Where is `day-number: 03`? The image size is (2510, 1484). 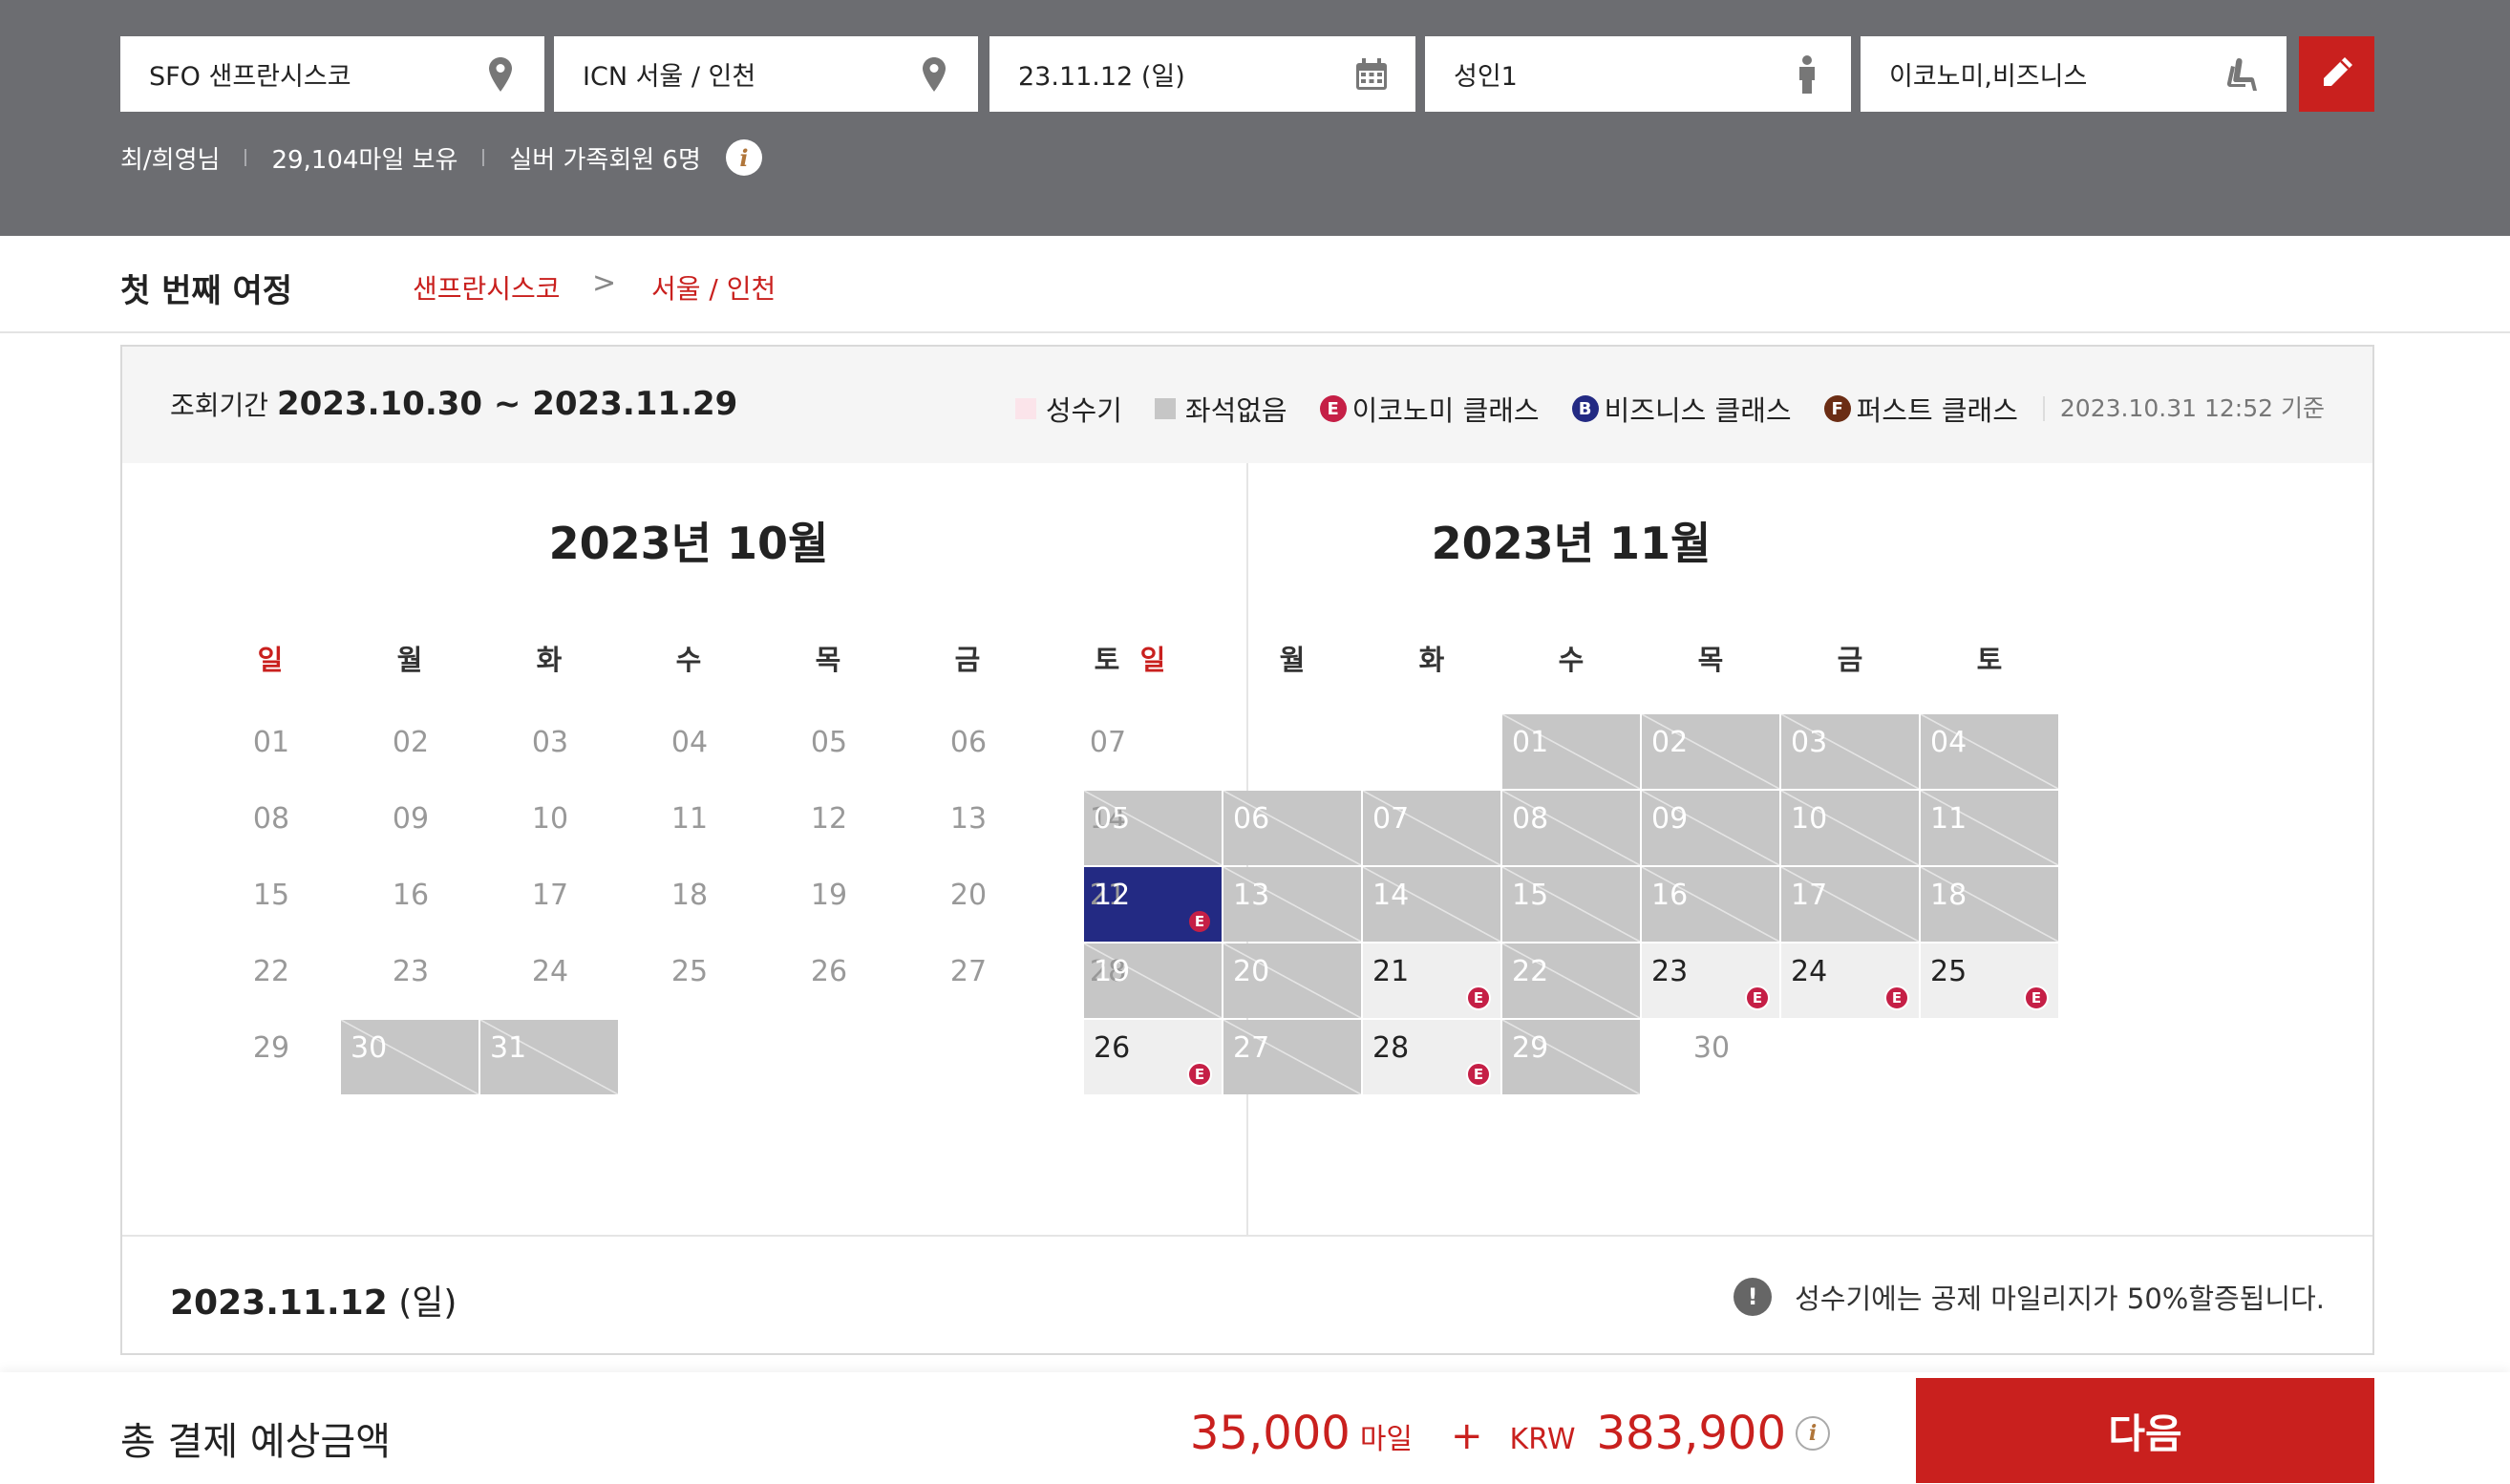 day-number: 03 is located at coordinates (1809, 742).